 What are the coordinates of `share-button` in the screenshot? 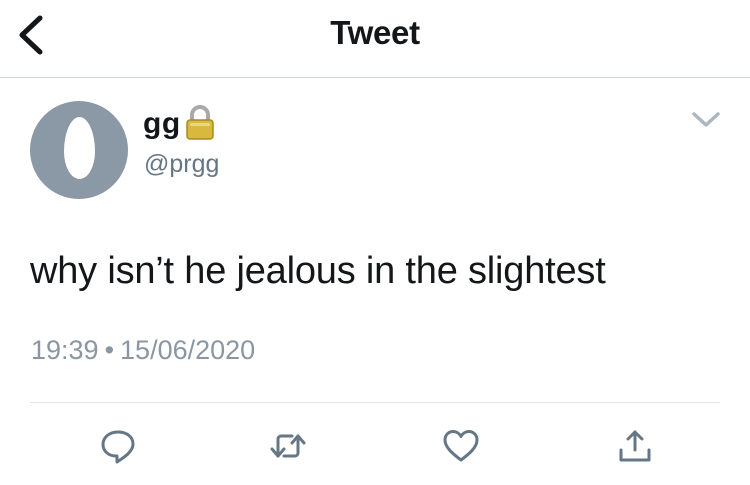 It's located at (635, 446).